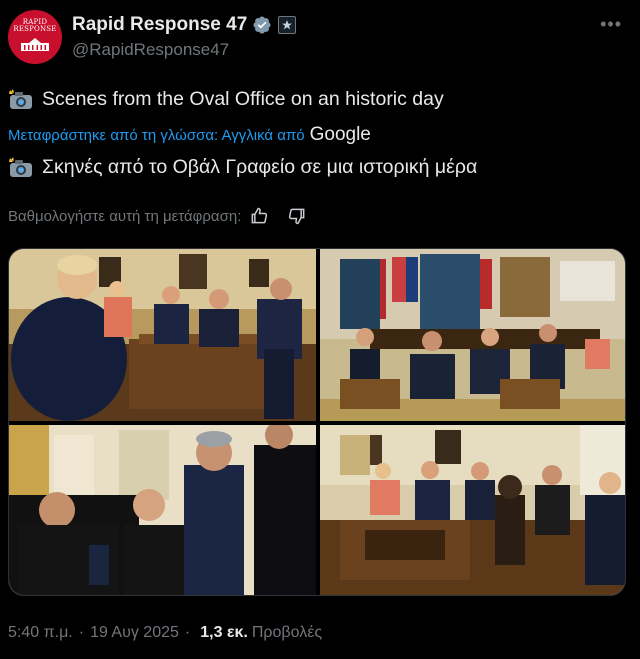 This screenshot has height=659, width=640. Describe the element at coordinates (35, 37) in the screenshot. I see `avatar: RAPID RESPONSE` at that location.